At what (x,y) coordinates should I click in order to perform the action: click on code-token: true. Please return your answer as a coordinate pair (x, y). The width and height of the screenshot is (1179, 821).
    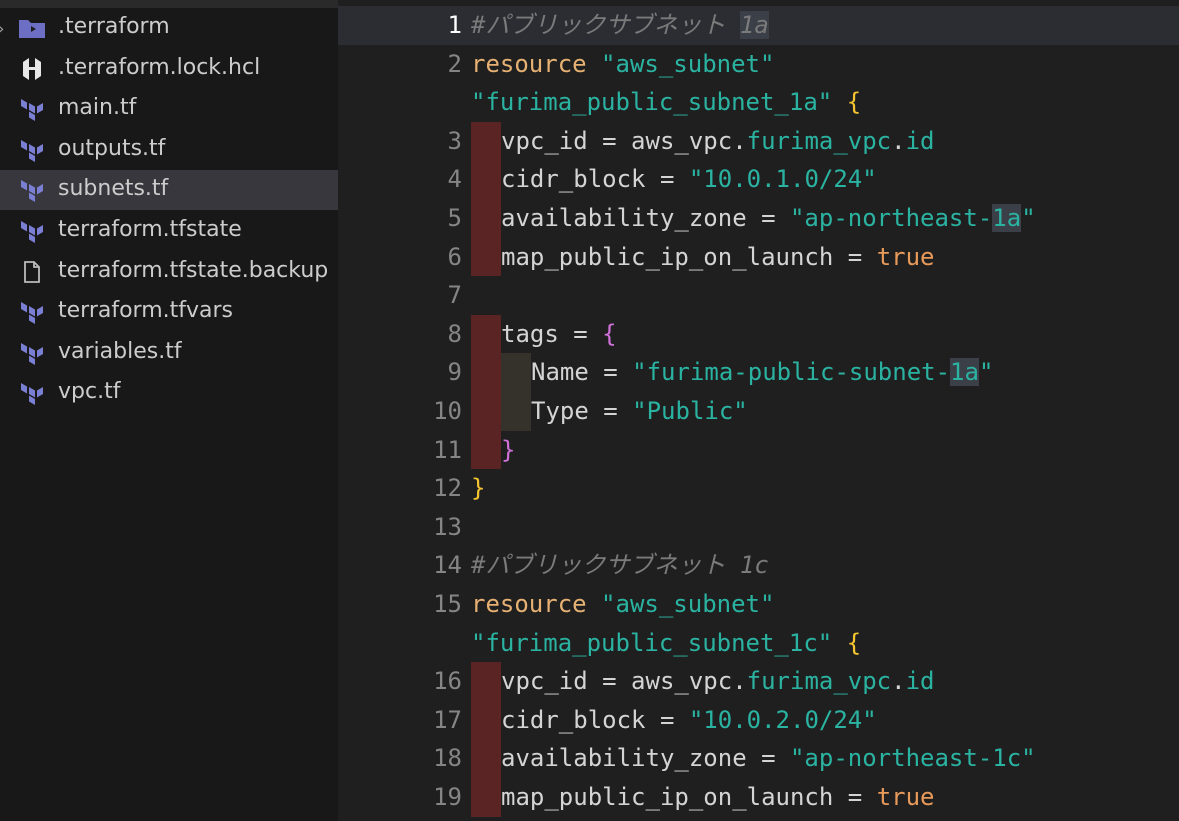
    Looking at the image, I should click on (905, 797).